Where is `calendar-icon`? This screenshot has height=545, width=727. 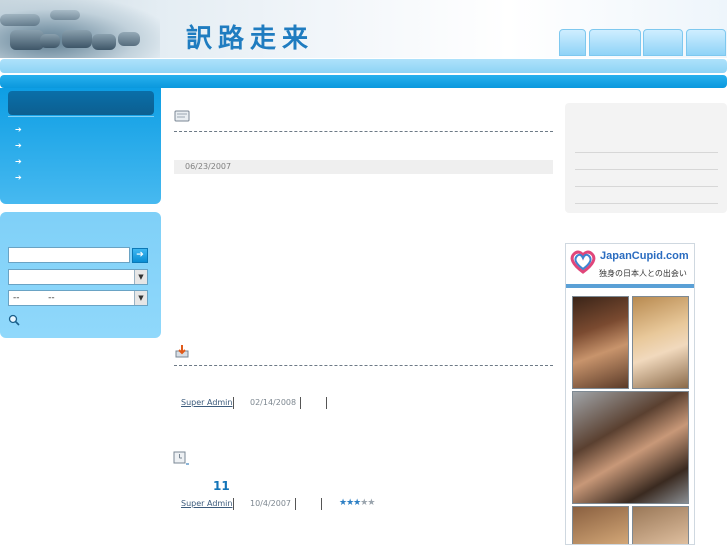 calendar-icon is located at coordinates (181, 458).